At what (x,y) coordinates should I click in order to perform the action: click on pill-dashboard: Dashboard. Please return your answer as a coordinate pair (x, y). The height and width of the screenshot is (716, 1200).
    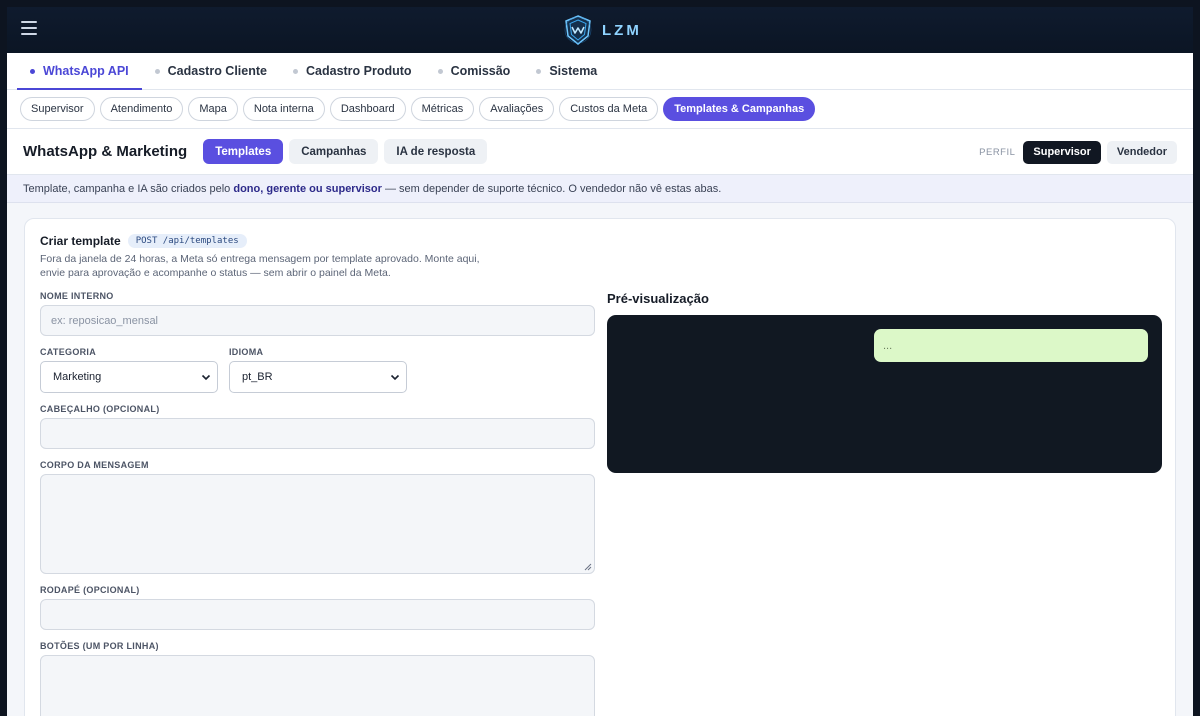
    Looking at the image, I should click on (367, 109).